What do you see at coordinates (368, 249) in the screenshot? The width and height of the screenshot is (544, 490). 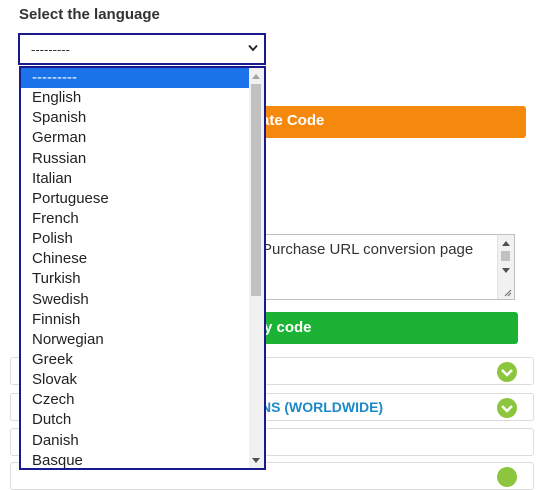 I see `textarea-value: Purchase URL conversion page` at bounding box center [368, 249].